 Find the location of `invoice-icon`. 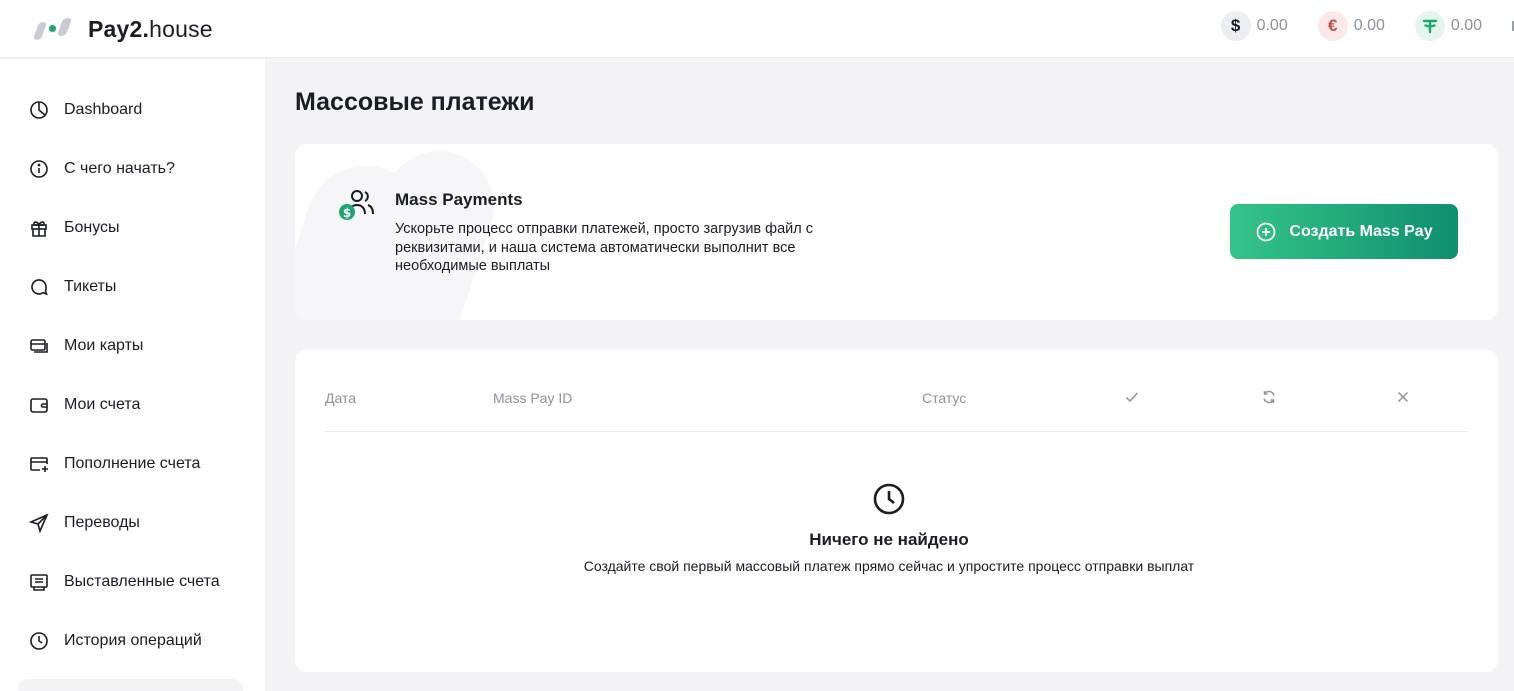

invoice-icon is located at coordinates (39, 582).